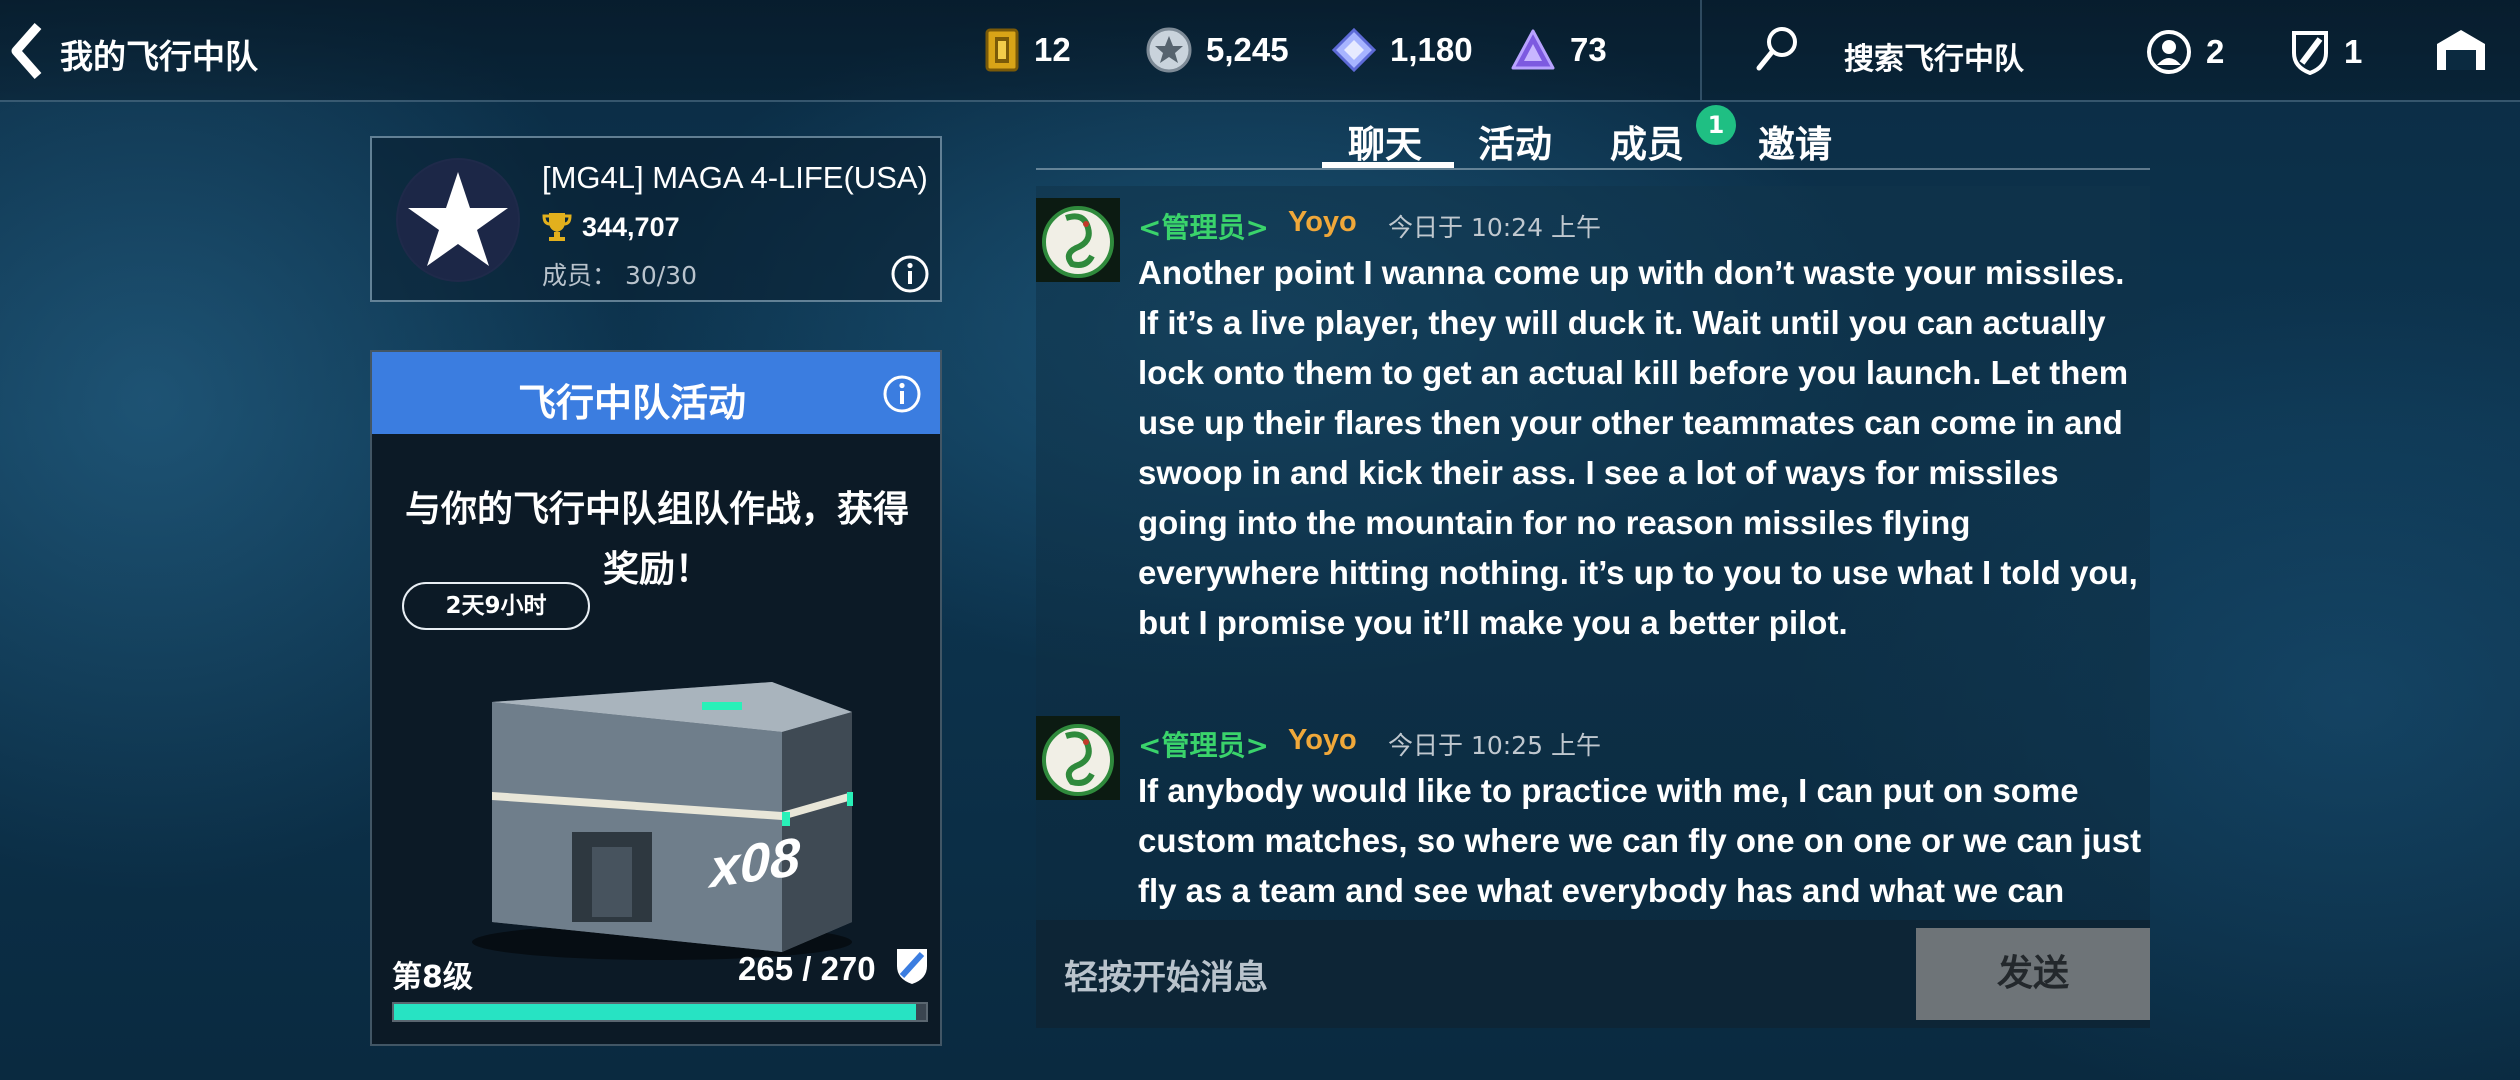 This screenshot has width=2520, height=1080. I want to click on chat-tabs: 聊天 活动 成员 1 邀请, so click(1593, 135).